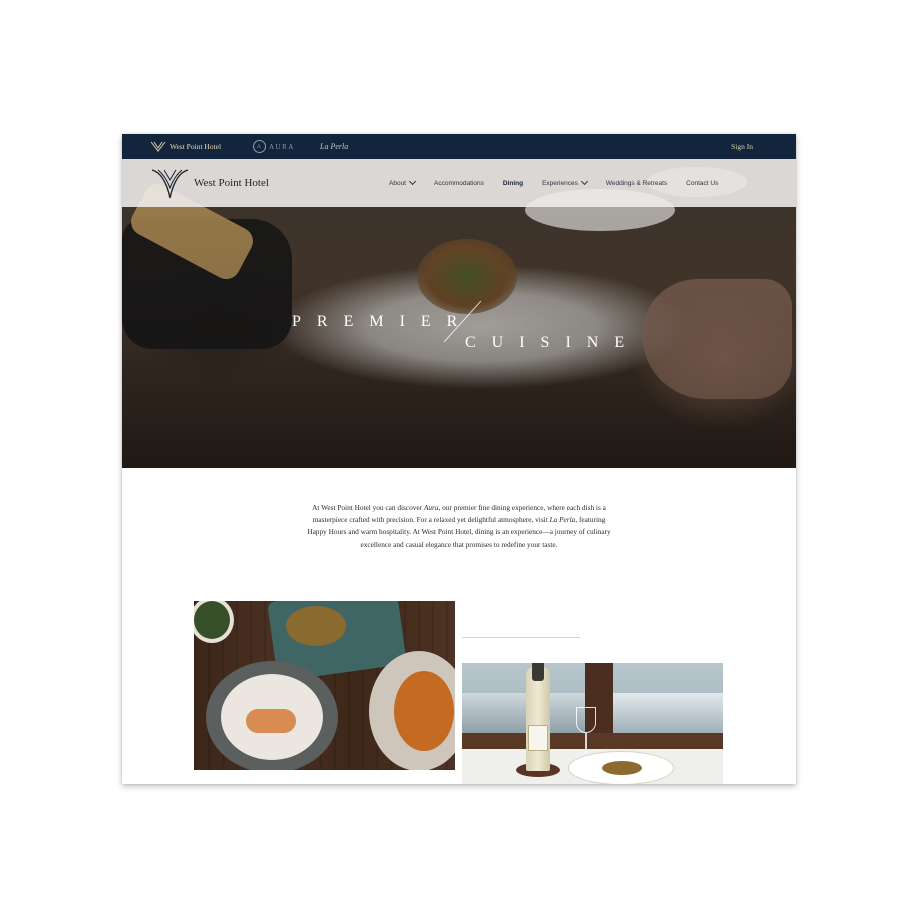 The image size is (916, 916). Describe the element at coordinates (403, 182) in the screenshot. I see `nav-item-about: About` at that location.